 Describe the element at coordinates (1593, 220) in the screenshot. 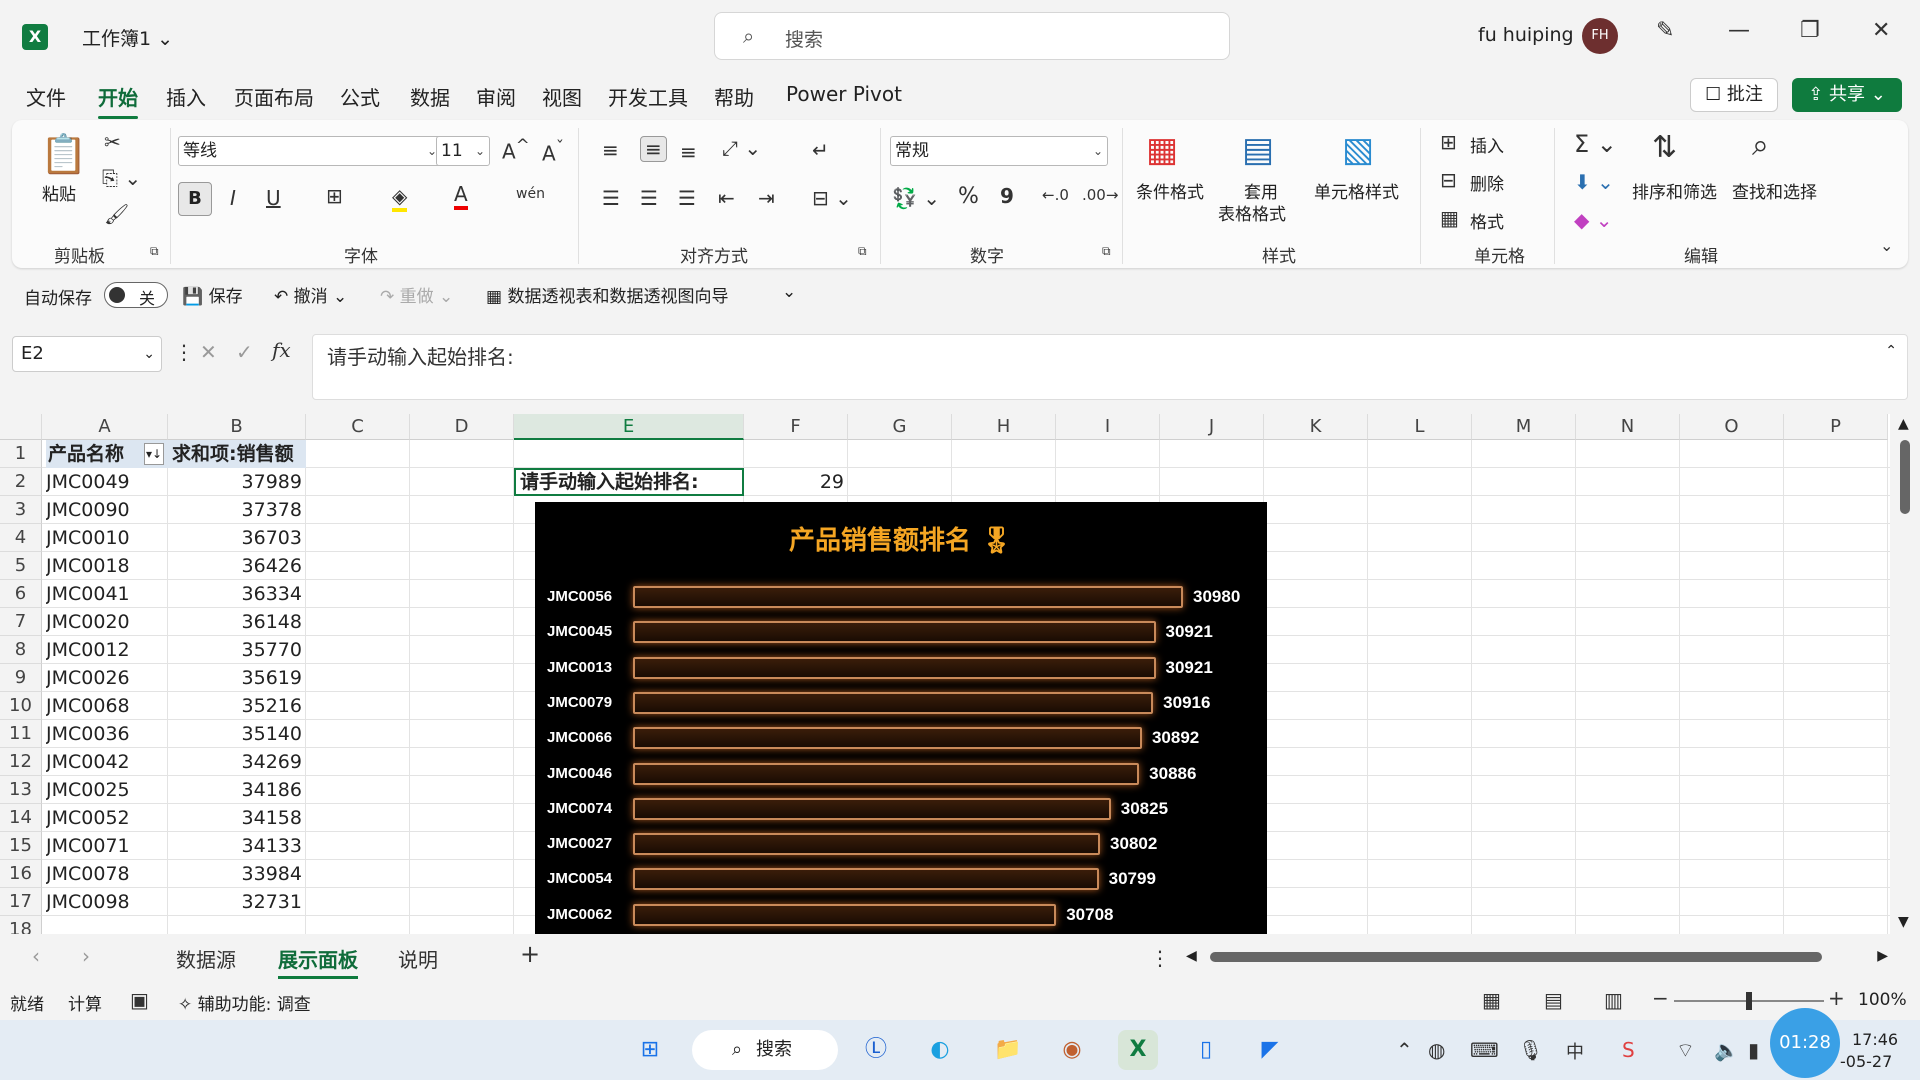

I see `clear-icon: ◆ ⌄` at that location.